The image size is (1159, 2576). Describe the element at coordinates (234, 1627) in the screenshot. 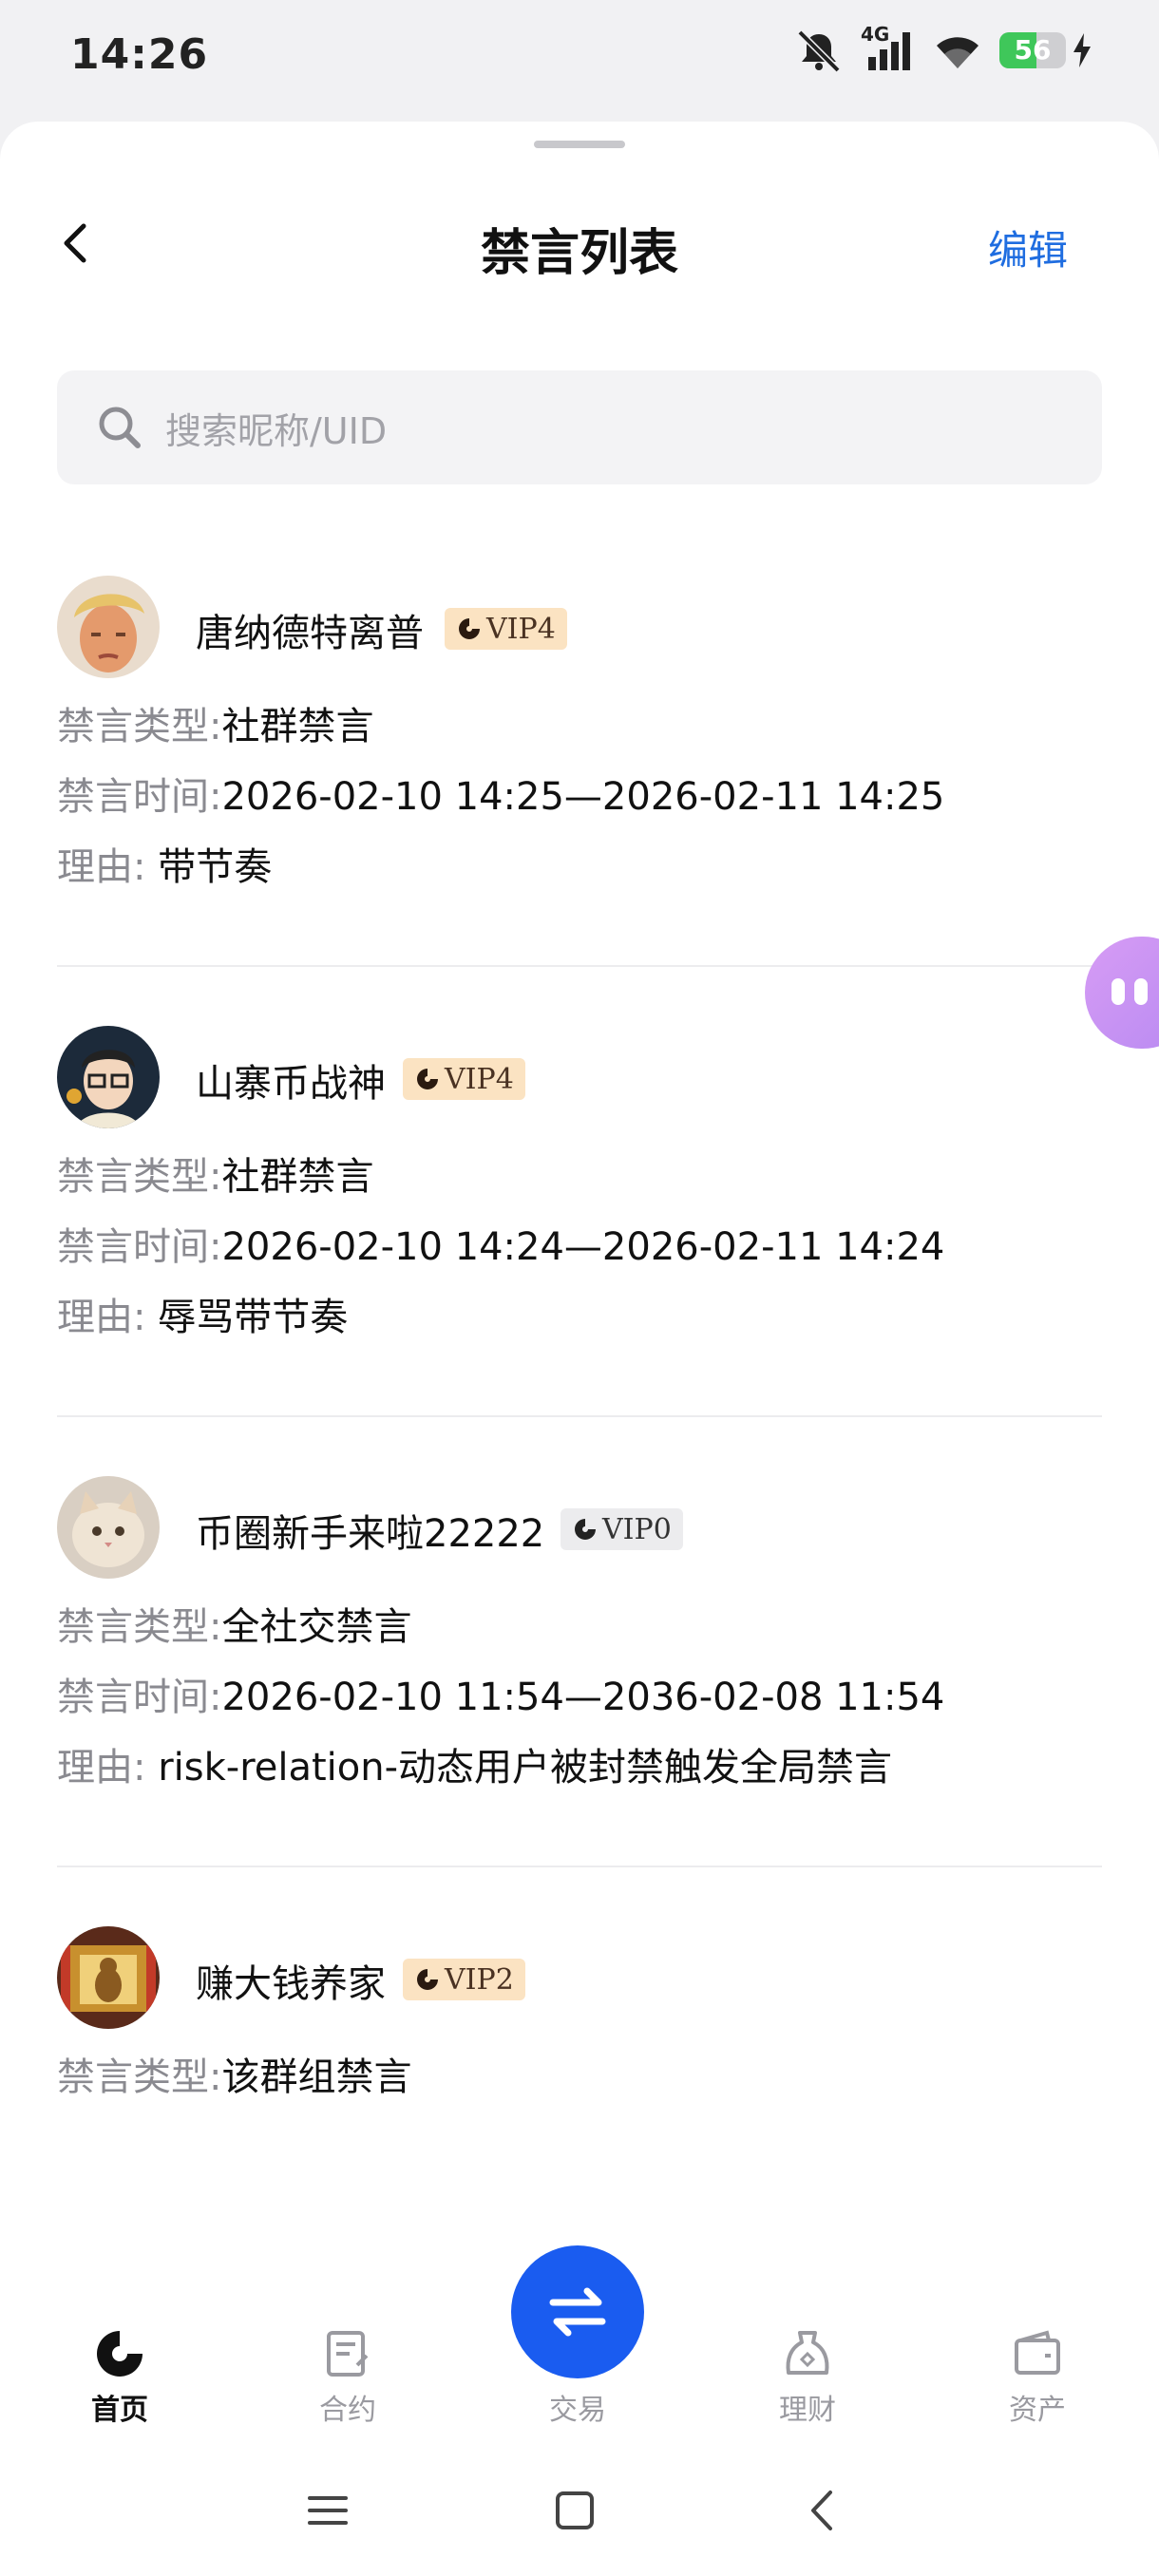

I see `mute-type-row: 禁言类型:全社交禁言` at that location.